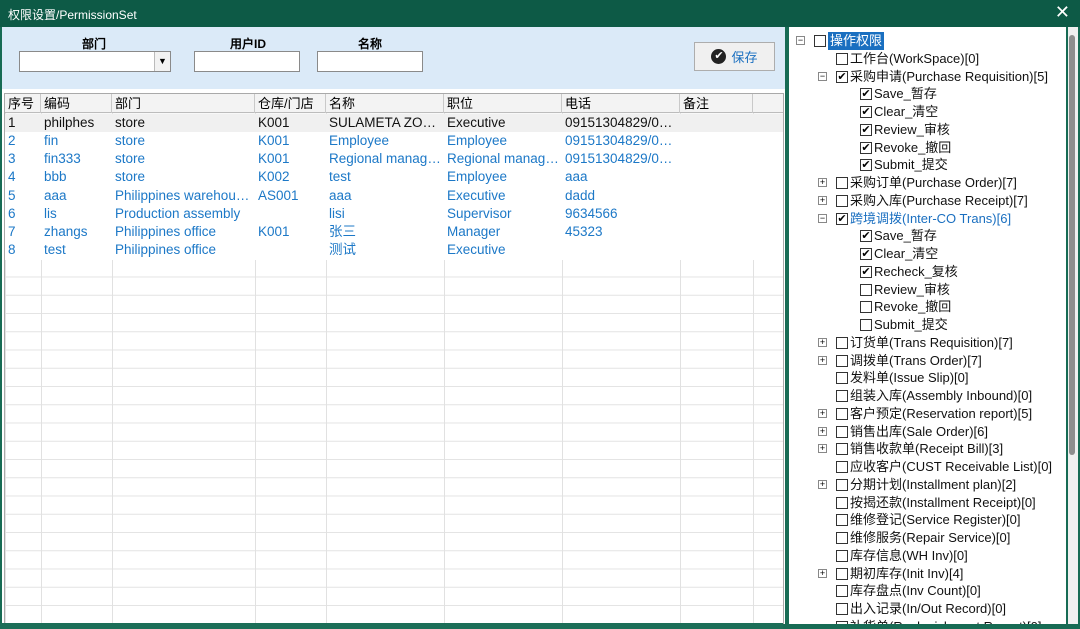 The image size is (1080, 629). What do you see at coordinates (734, 56) in the screenshot?
I see `save-button: ✔ 保存` at bounding box center [734, 56].